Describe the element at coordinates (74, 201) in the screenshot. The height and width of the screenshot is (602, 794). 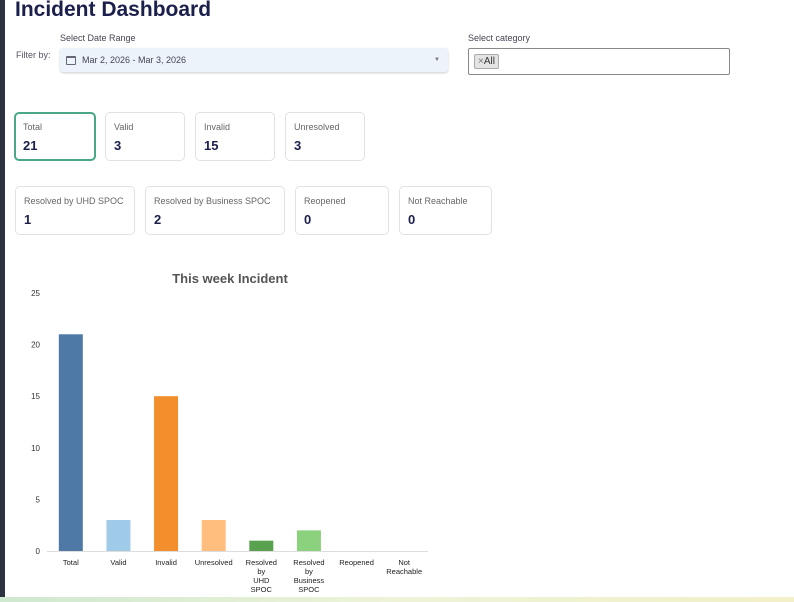
I see `card-label: Resolved by UHD SPOC` at that location.